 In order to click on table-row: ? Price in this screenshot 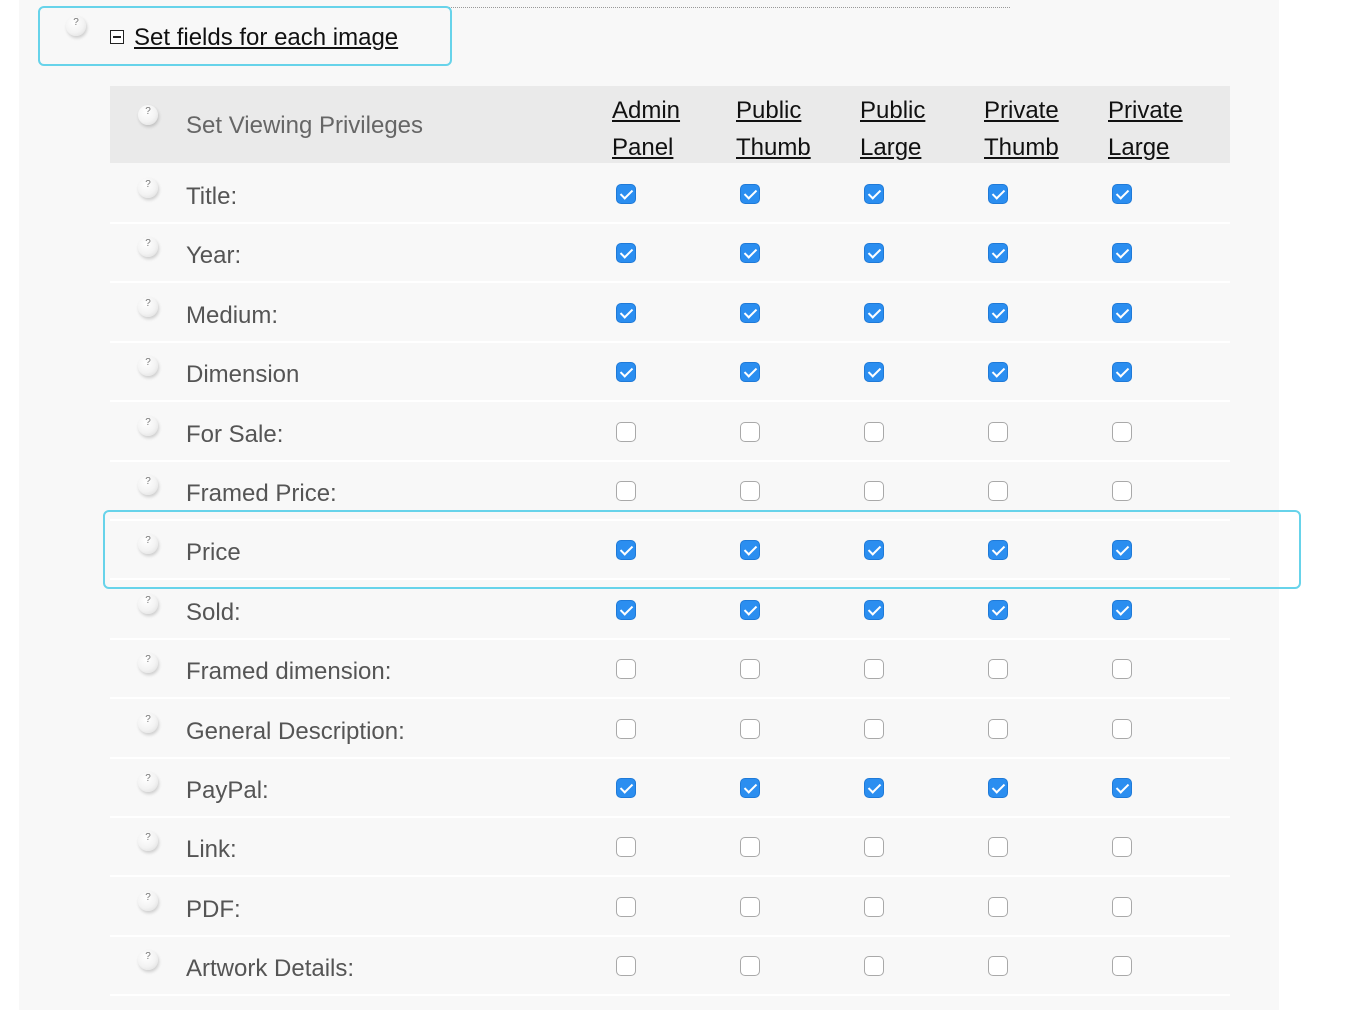, I will do `click(670, 551)`.